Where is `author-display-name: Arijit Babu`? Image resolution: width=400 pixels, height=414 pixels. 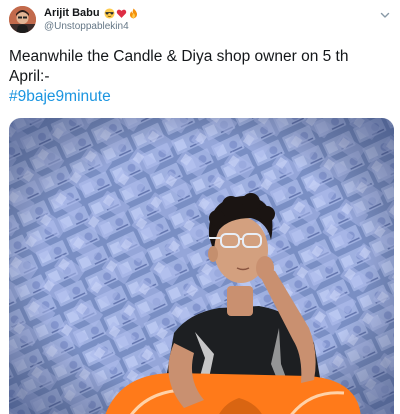 author-display-name: Arijit Babu is located at coordinates (72, 13).